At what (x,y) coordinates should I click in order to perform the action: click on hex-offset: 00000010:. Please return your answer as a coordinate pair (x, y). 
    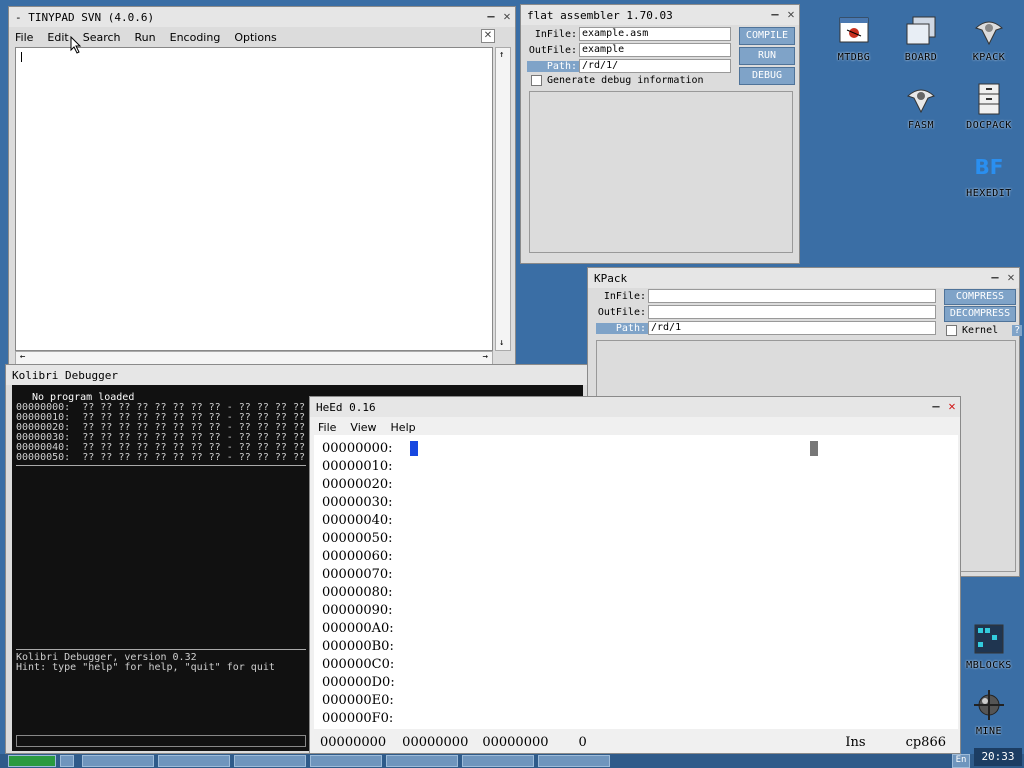
    Looking at the image, I should click on (357, 466).